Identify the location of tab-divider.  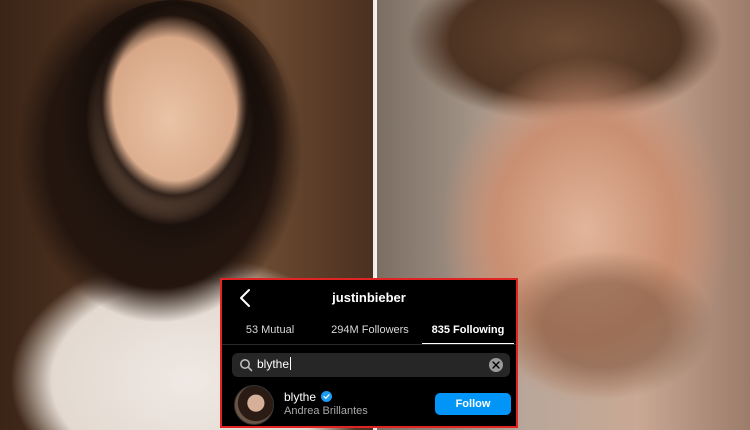
(369, 344).